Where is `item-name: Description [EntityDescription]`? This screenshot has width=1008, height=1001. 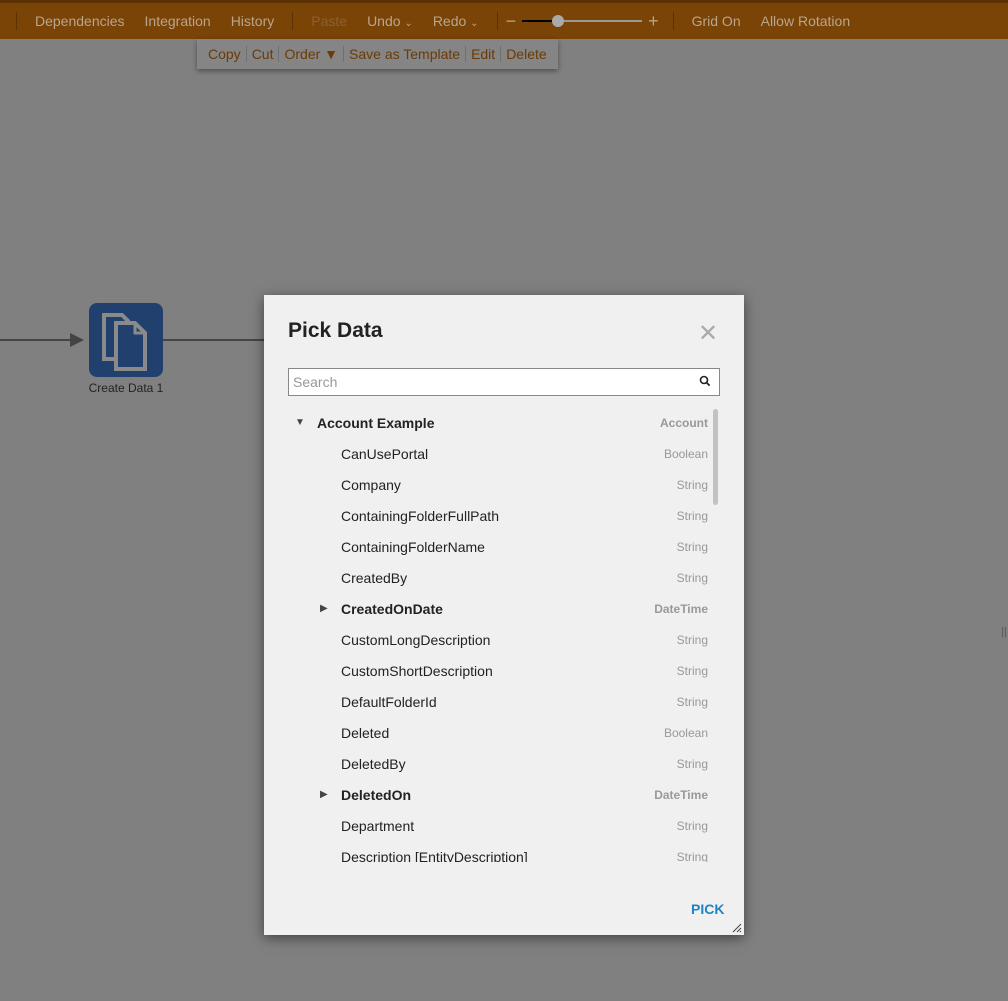
item-name: Description [EntityDescription] is located at coordinates (434, 855).